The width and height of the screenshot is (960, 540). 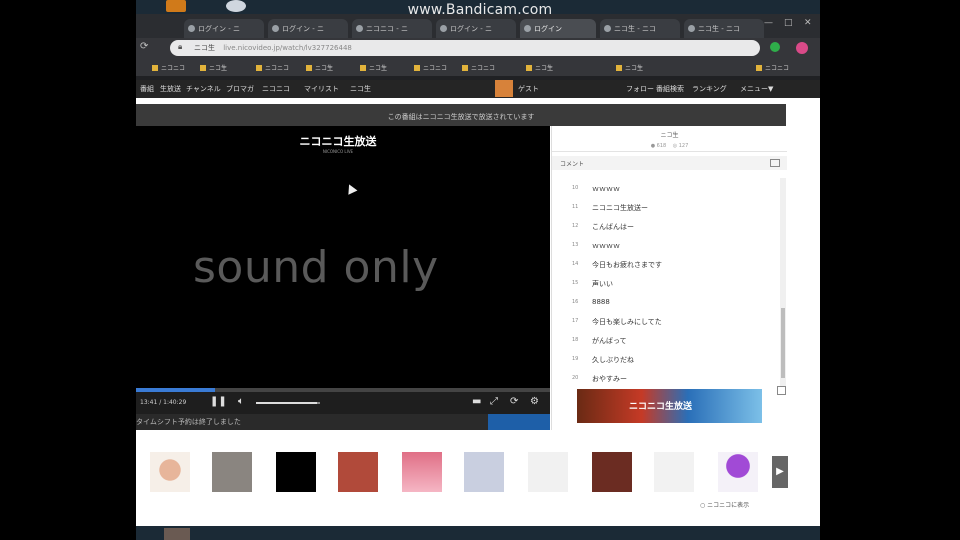 I want to click on volume-level, so click(x=286, y=403).